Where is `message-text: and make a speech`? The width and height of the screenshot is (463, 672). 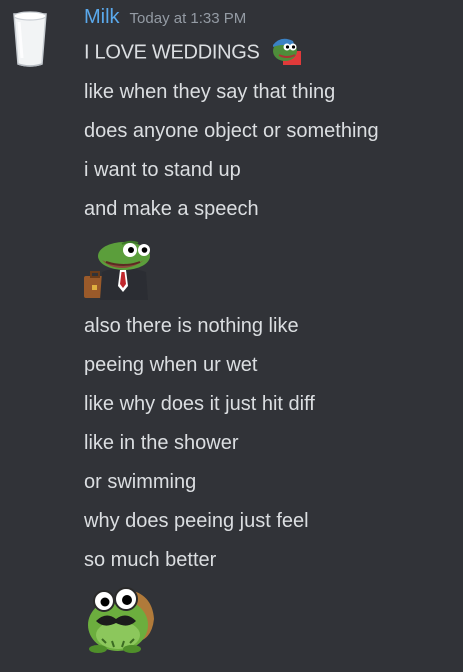
message-text: and make a speech is located at coordinates (171, 209).